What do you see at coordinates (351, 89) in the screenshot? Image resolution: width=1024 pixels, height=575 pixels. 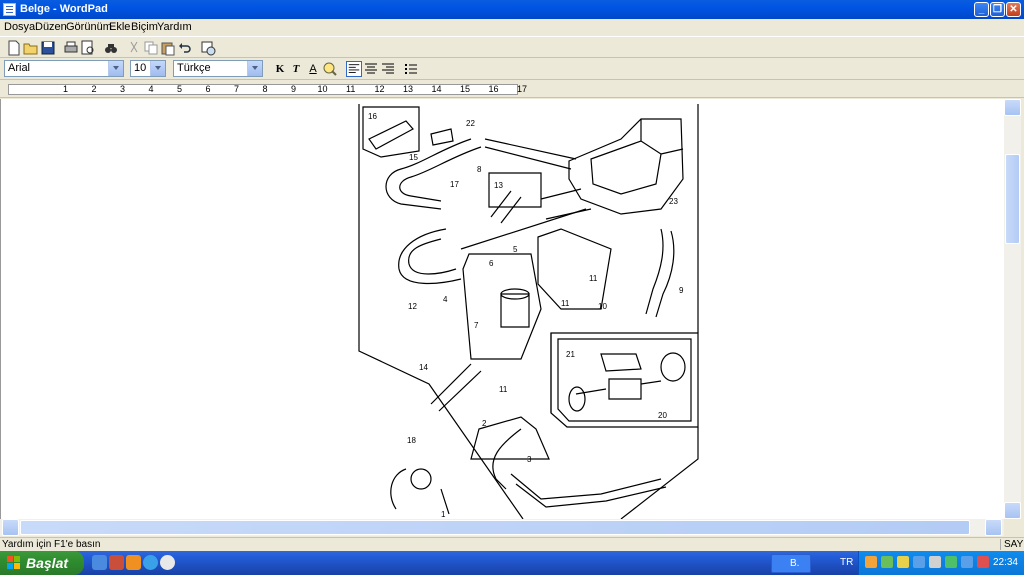 I see `ruler-number: 11` at bounding box center [351, 89].